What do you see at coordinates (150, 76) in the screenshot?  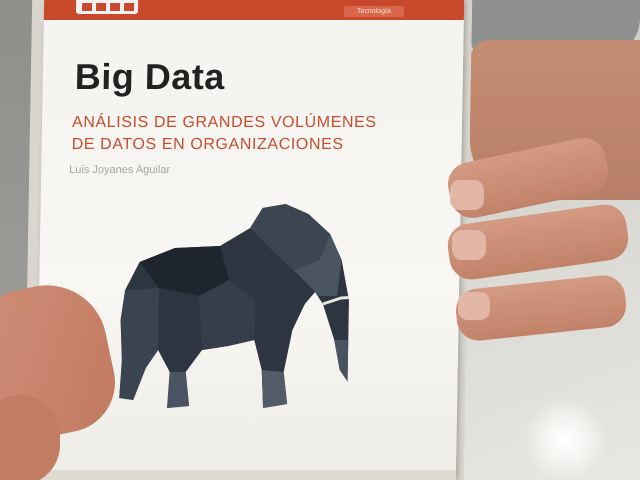 I see `book-title: Big Data` at bounding box center [150, 76].